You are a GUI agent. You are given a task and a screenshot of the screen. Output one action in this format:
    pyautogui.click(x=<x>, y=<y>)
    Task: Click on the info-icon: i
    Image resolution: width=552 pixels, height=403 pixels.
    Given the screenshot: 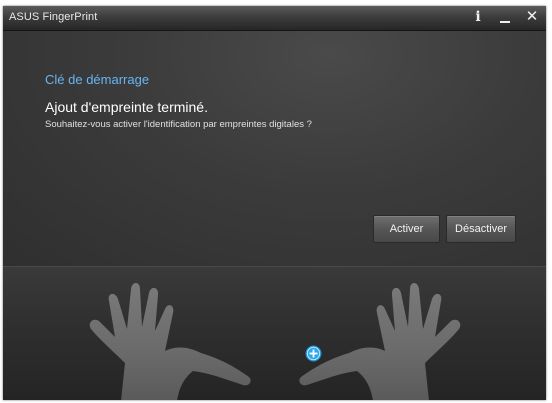 What is the action you would take?
    pyautogui.click(x=478, y=17)
    